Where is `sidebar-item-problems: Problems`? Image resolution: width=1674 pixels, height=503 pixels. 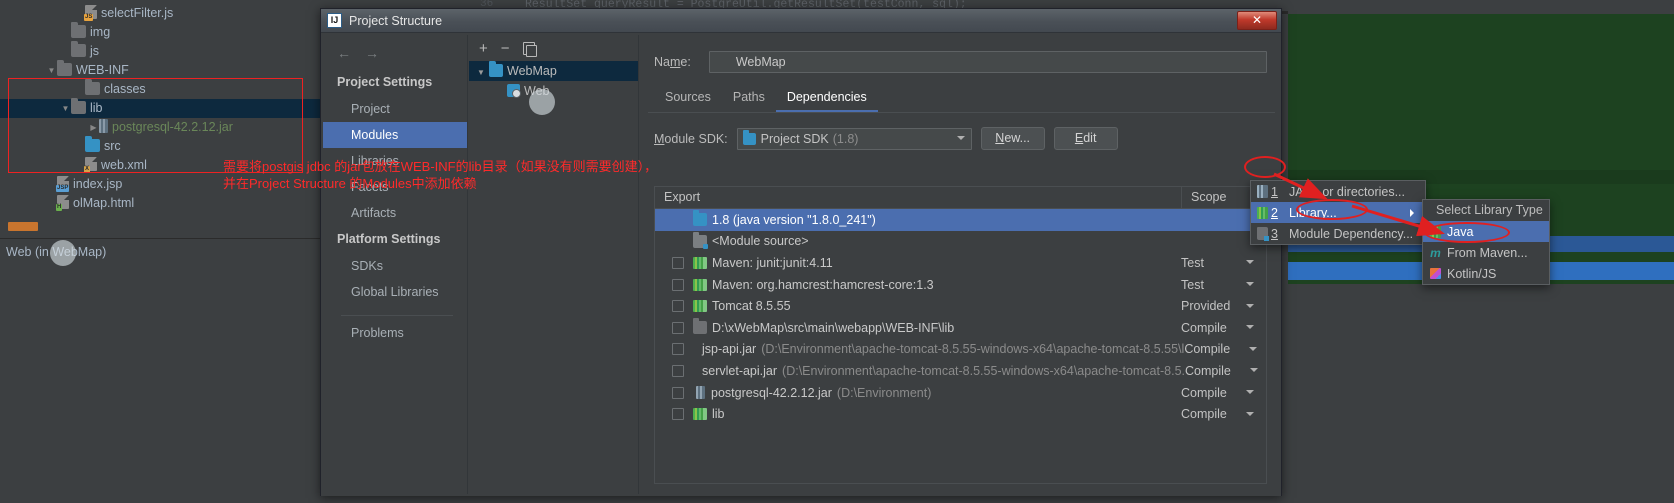
sidebar-item-problems: Problems is located at coordinates (395, 333).